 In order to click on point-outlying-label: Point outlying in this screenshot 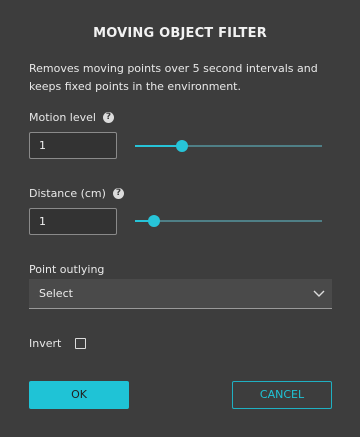, I will do `click(67, 269)`.